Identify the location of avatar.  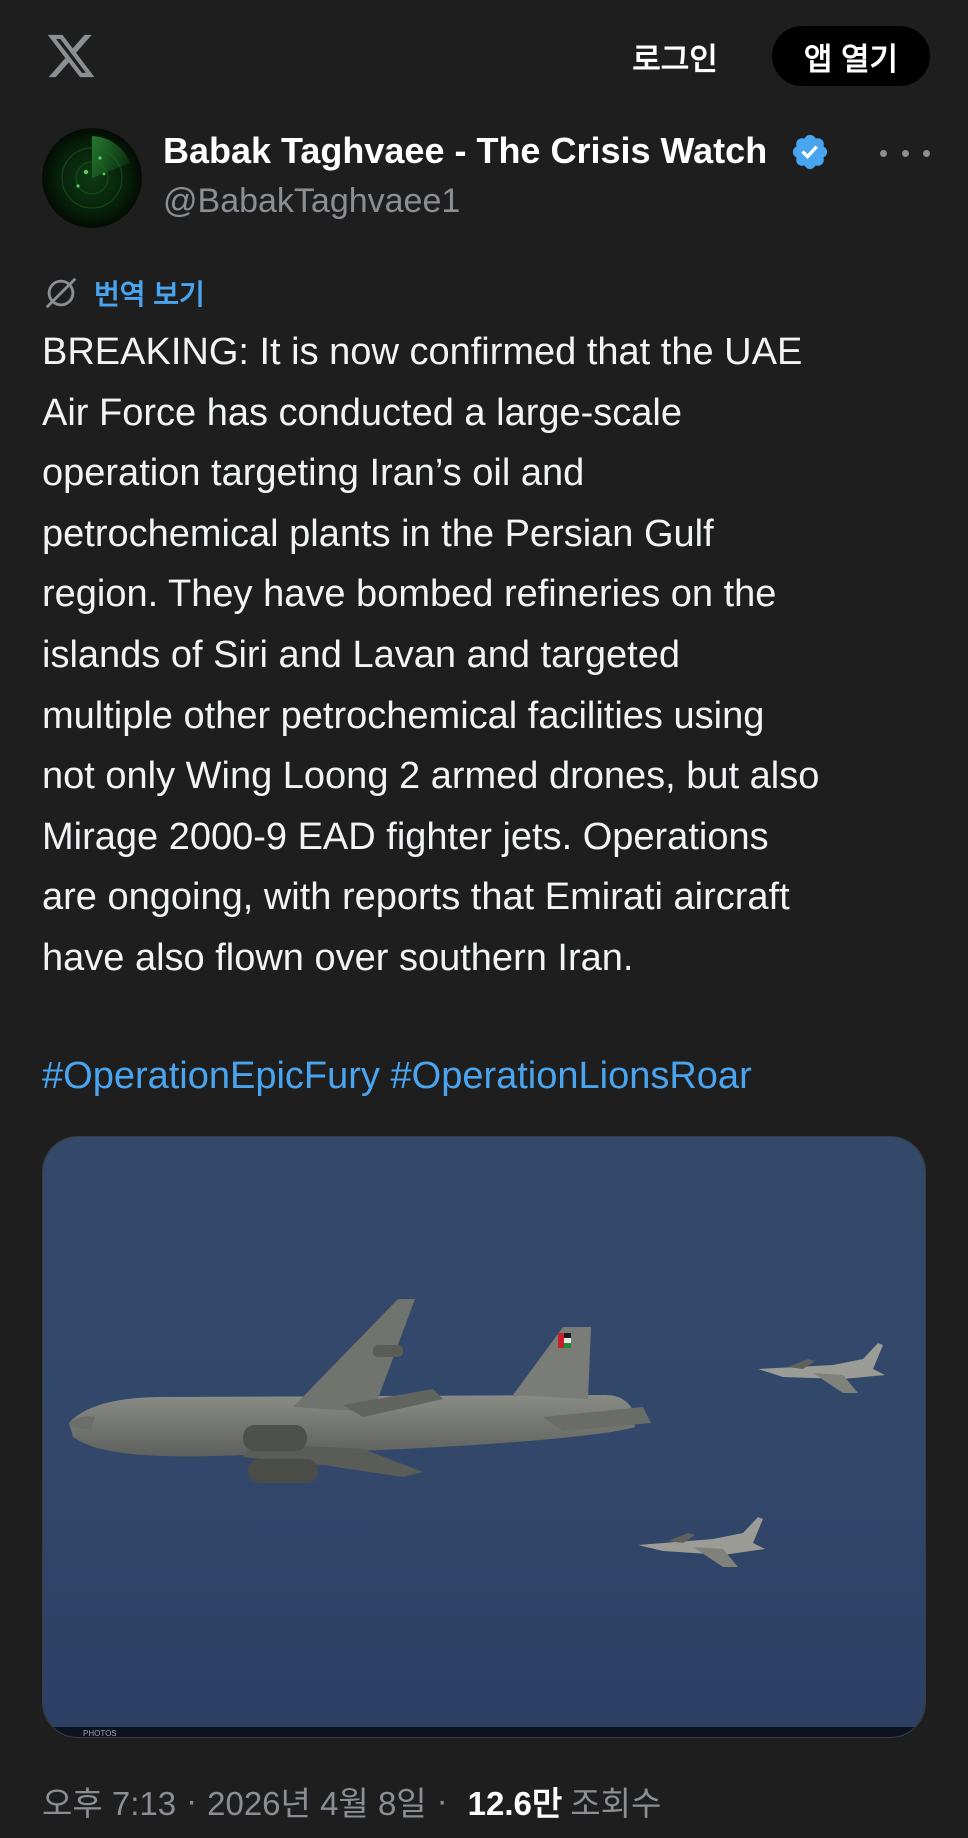
(92, 178).